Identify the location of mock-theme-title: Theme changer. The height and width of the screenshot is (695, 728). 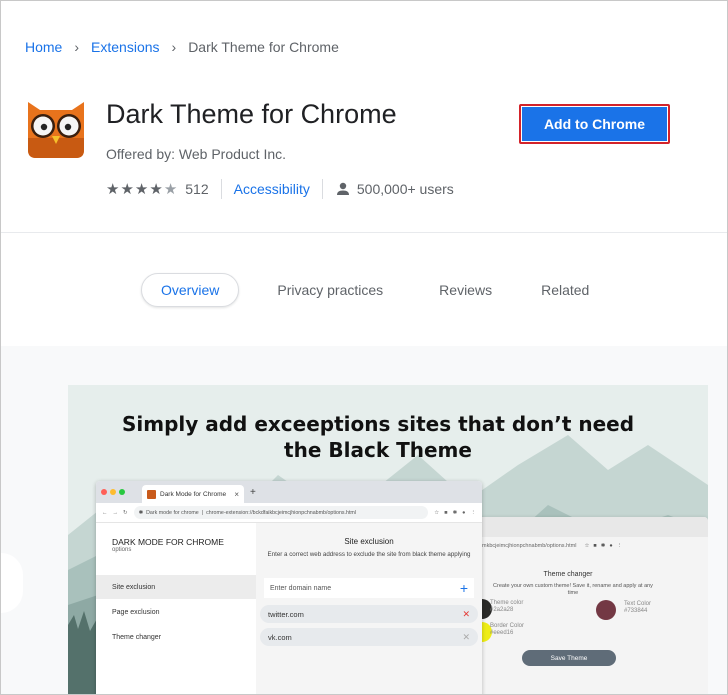
(568, 574).